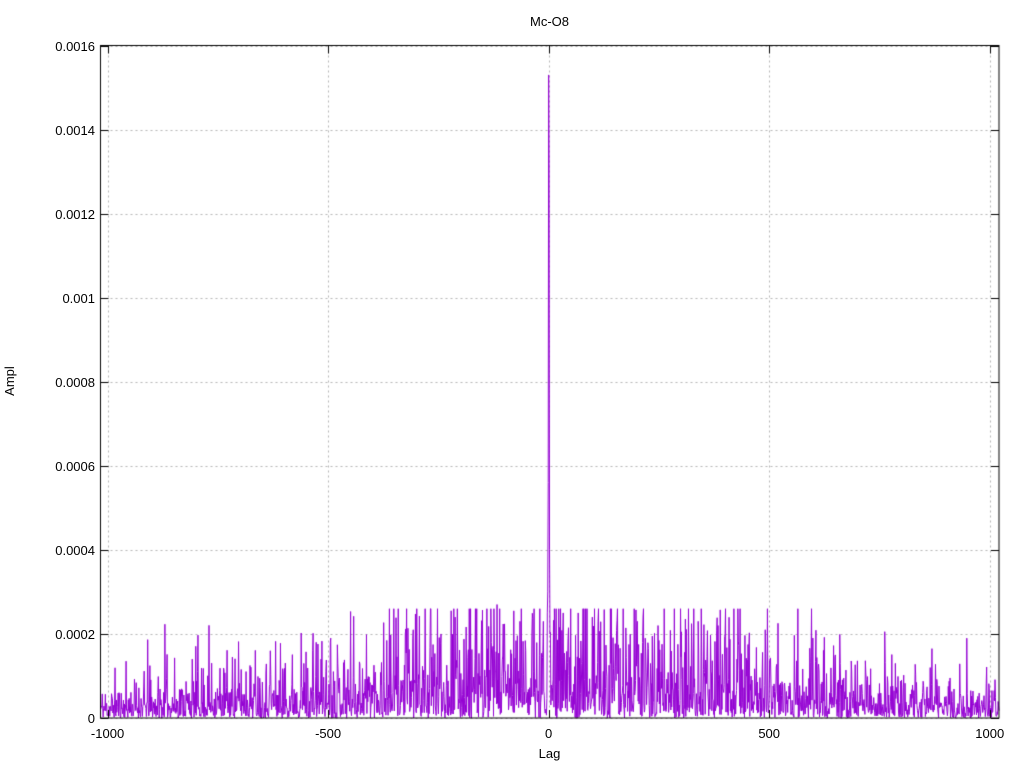 The image size is (1024, 768). Describe the element at coordinates (75, 130) in the screenshot. I see `y-tick-label: 0.0014` at that location.